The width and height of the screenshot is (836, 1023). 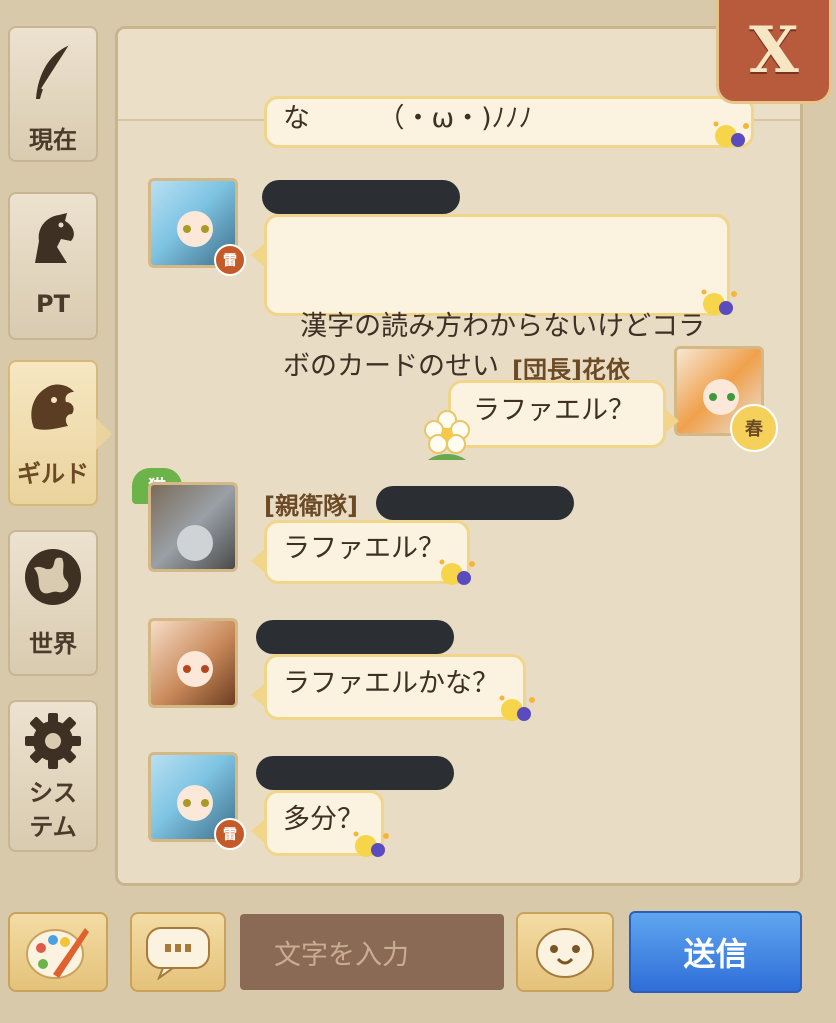 I want to click on speech-bubble-icon, so click(x=178, y=953).